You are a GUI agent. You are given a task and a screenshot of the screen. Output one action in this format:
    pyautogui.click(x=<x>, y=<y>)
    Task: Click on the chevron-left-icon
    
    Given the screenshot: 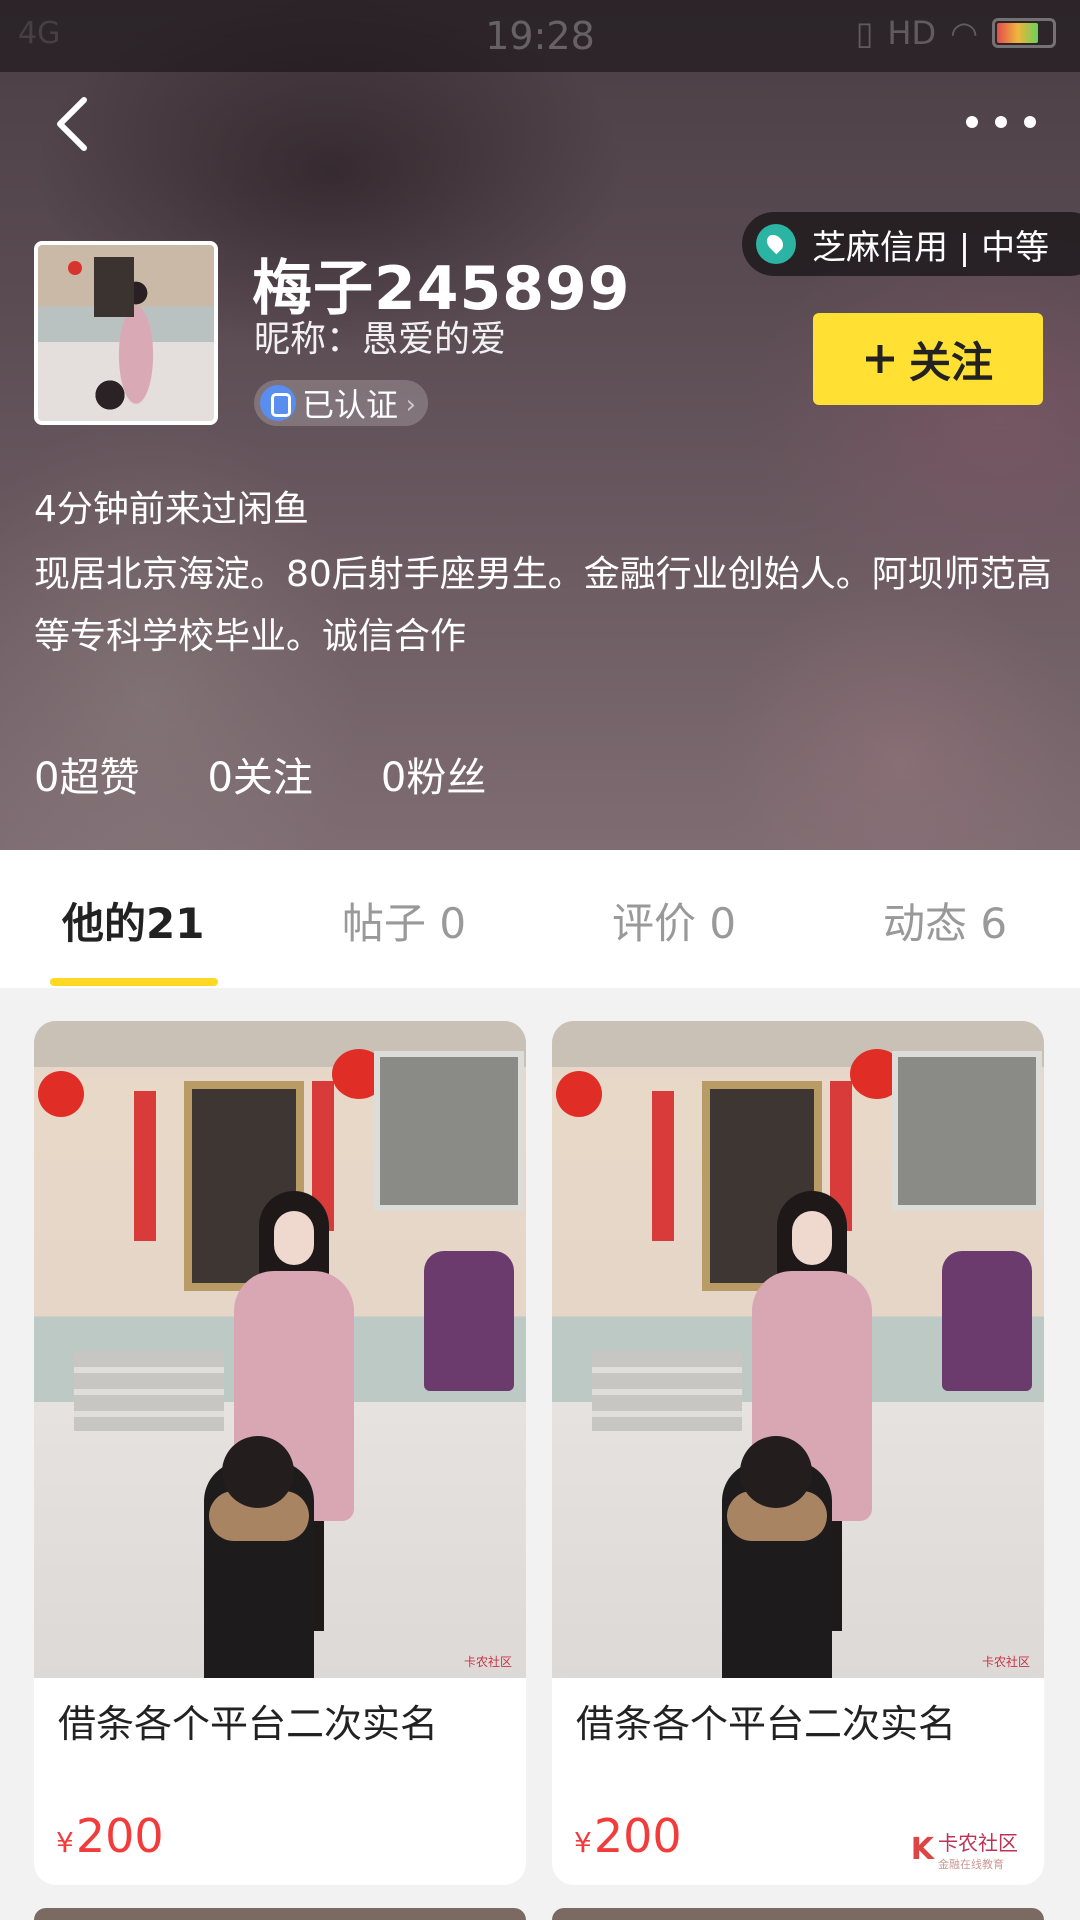 What is the action you would take?
    pyautogui.click(x=72, y=124)
    